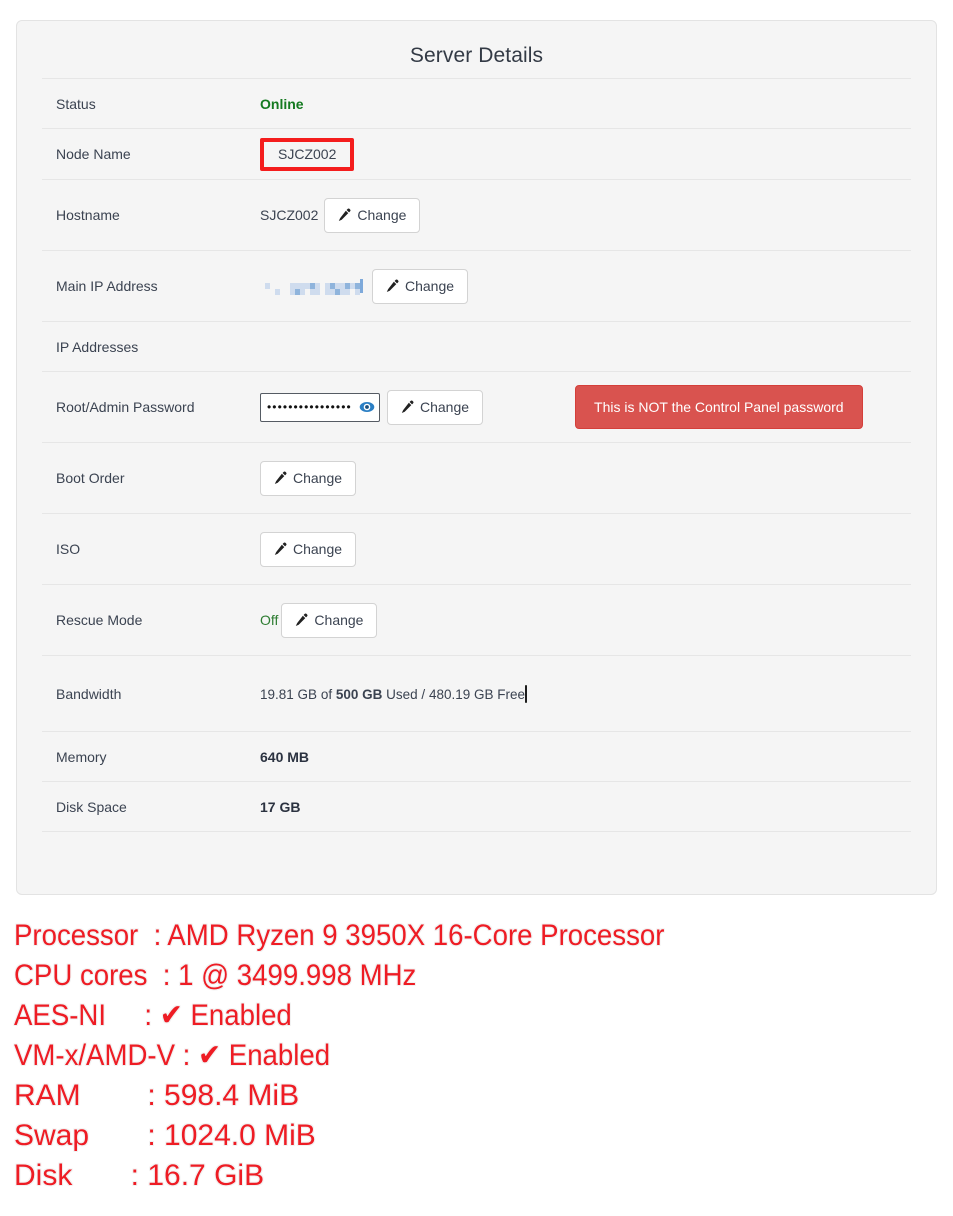  What do you see at coordinates (165, 1135) in the screenshot?
I see `sysinfo-line-swap: Swap : 1024.0 MiB` at bounding box center [165, 1135].